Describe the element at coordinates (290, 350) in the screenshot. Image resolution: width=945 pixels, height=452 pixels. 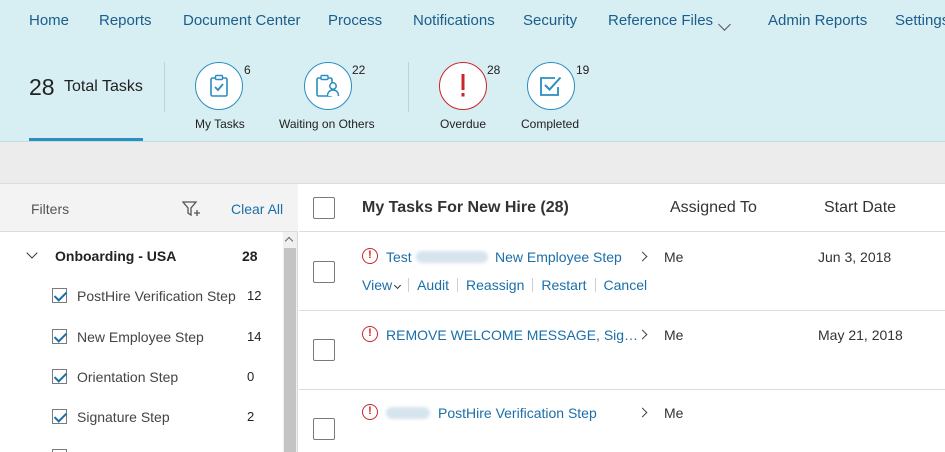
I see `scrollbar-thumb` at that location.